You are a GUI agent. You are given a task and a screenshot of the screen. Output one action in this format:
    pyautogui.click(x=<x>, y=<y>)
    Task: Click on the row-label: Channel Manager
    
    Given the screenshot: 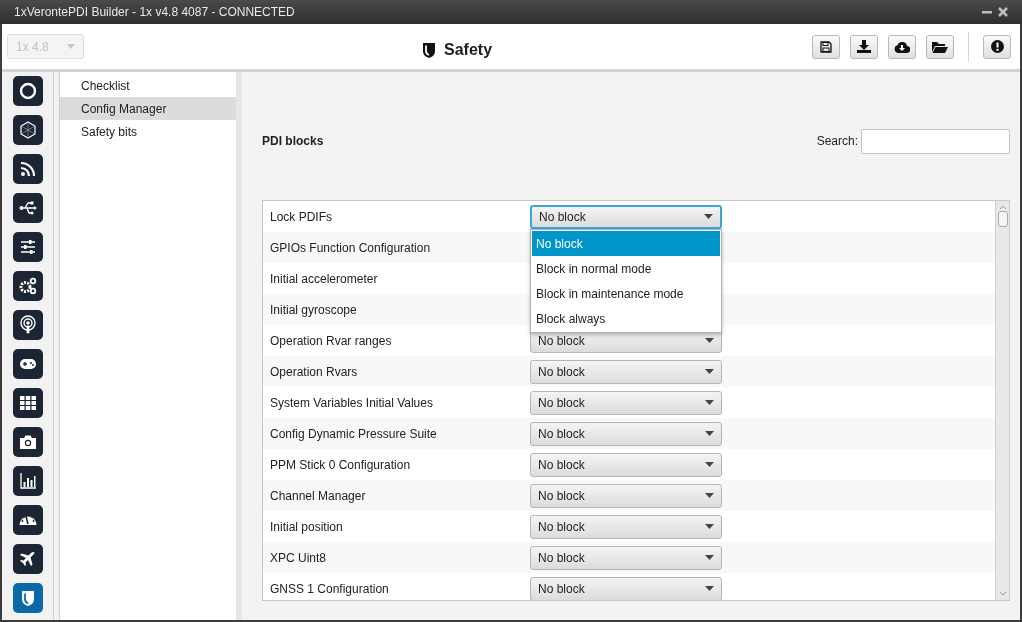 What is the action you would take?
    pyautogui.click(x=318, y=496)
    